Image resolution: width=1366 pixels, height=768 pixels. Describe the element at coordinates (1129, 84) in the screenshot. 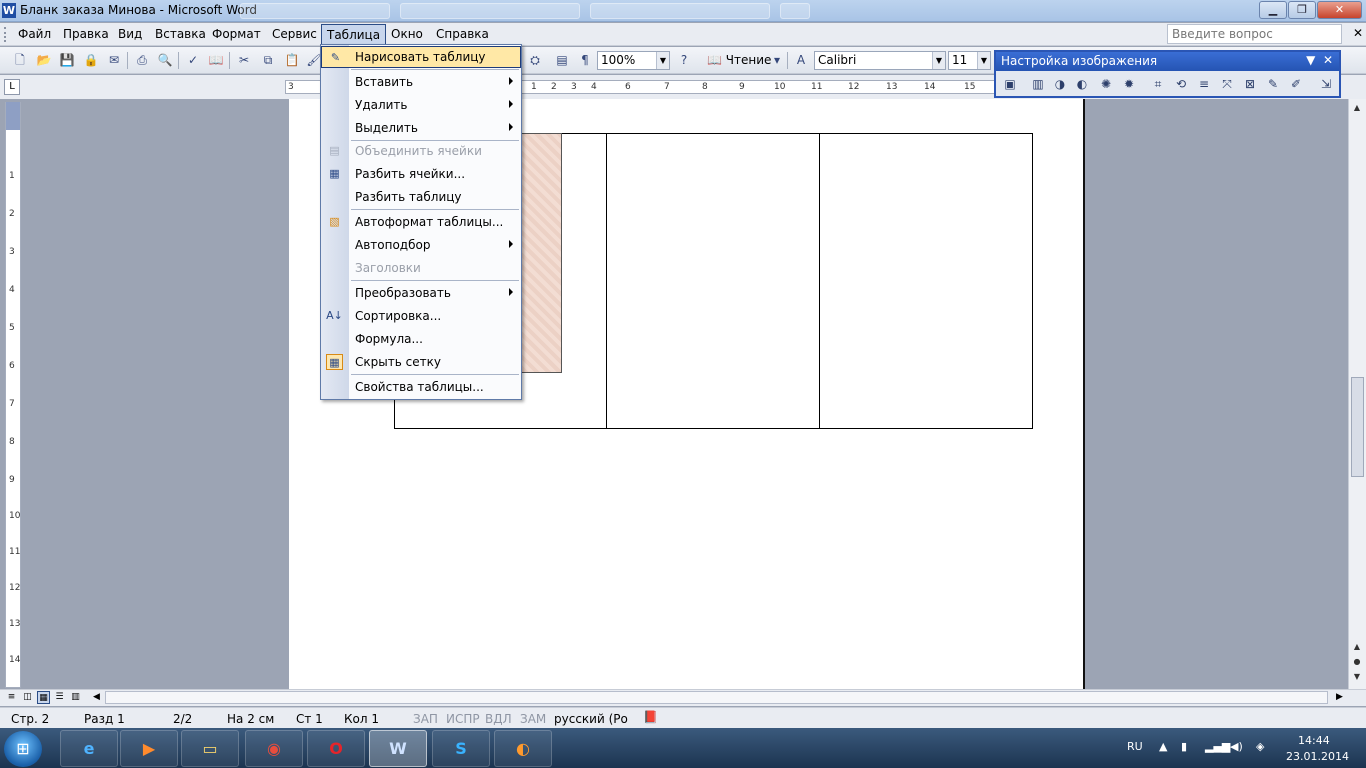

I see `less-brightness-icon: ✹` at that location.